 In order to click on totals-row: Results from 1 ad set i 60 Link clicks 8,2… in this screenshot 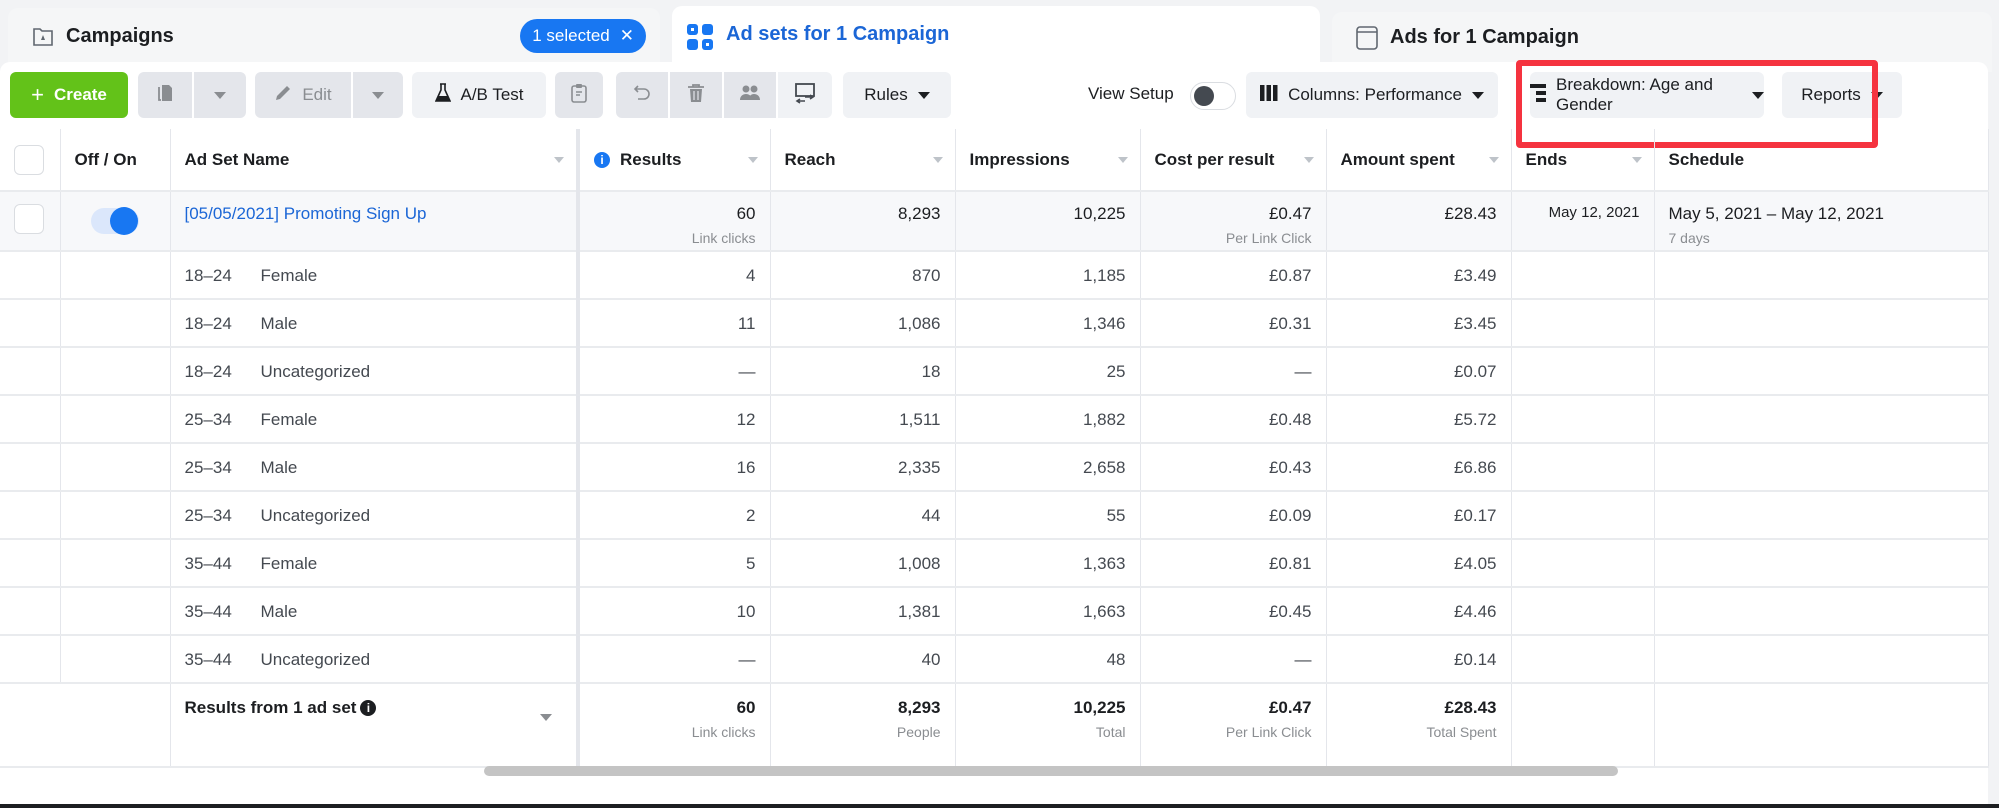, I will do `click(994, 725)`.